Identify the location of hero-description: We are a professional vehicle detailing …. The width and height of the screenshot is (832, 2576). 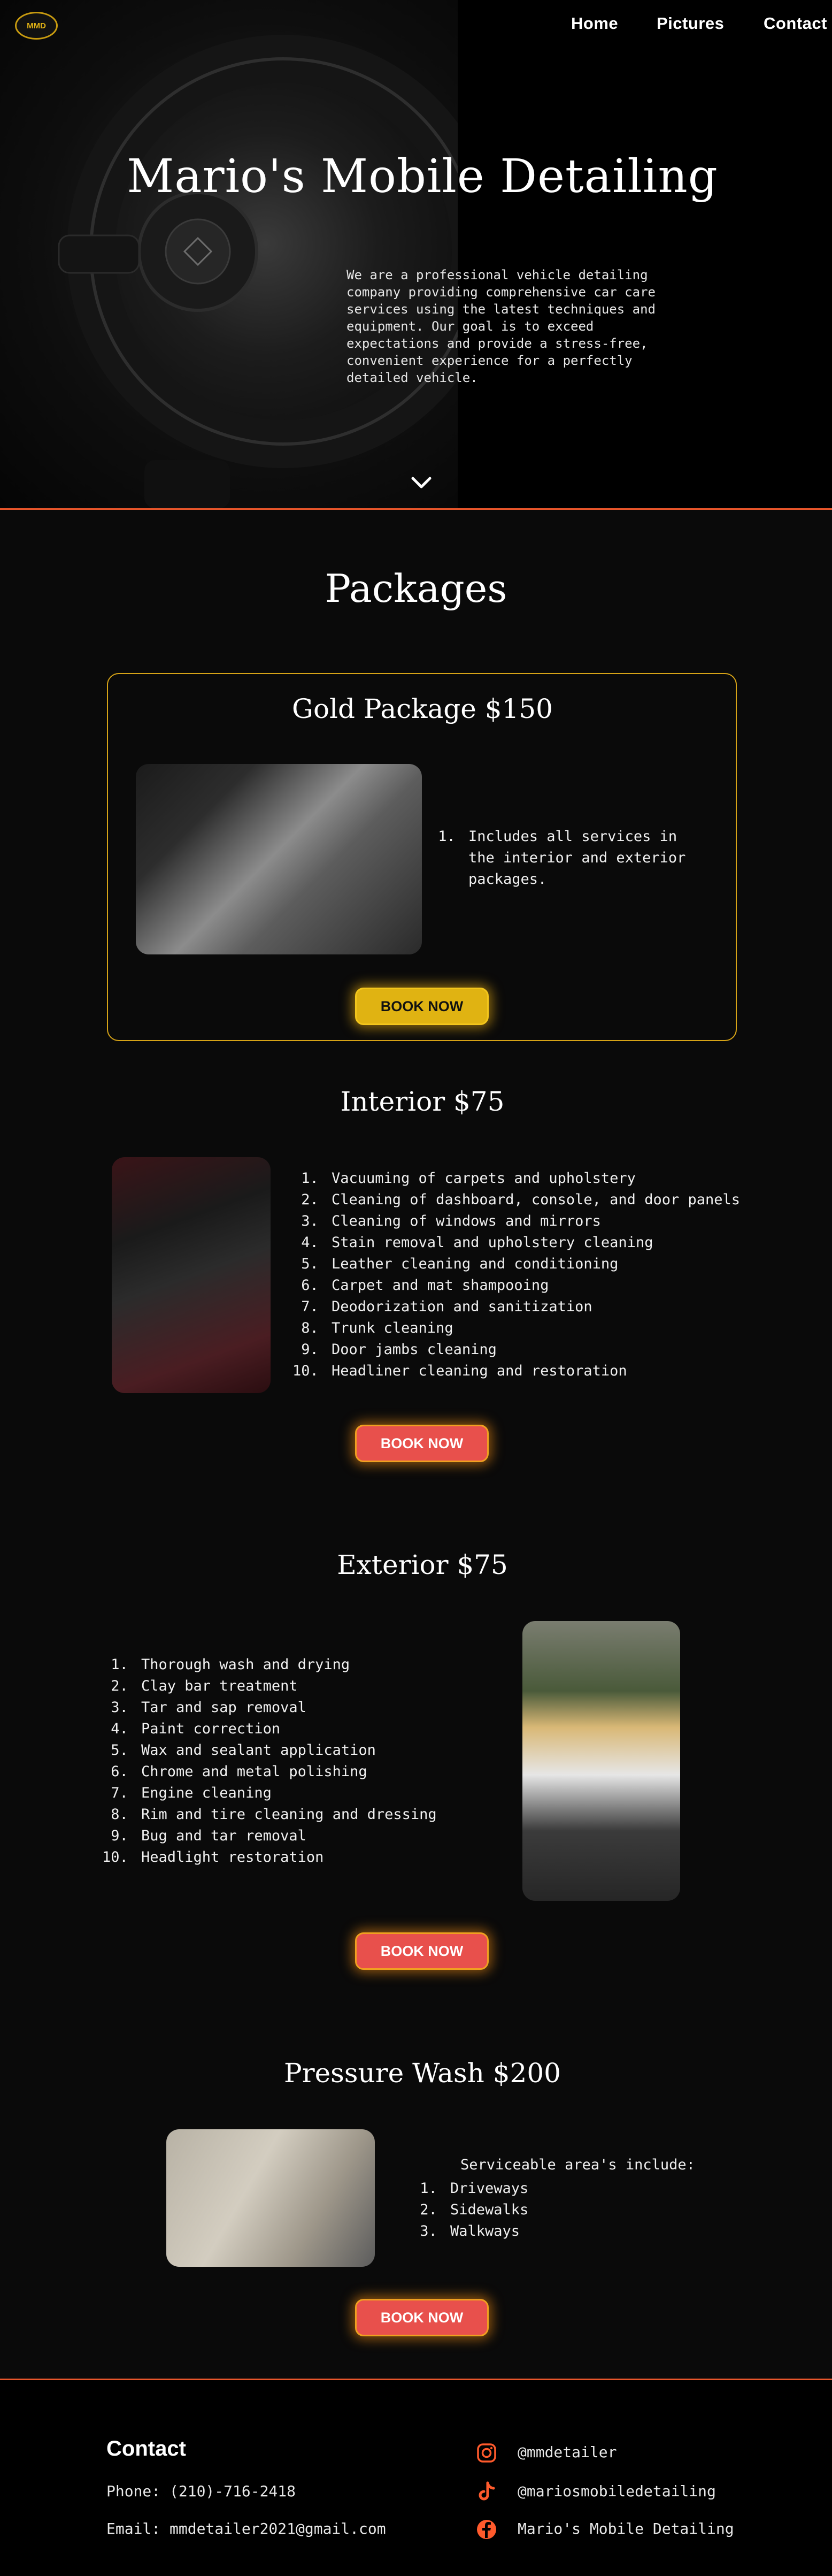
(501, 326).